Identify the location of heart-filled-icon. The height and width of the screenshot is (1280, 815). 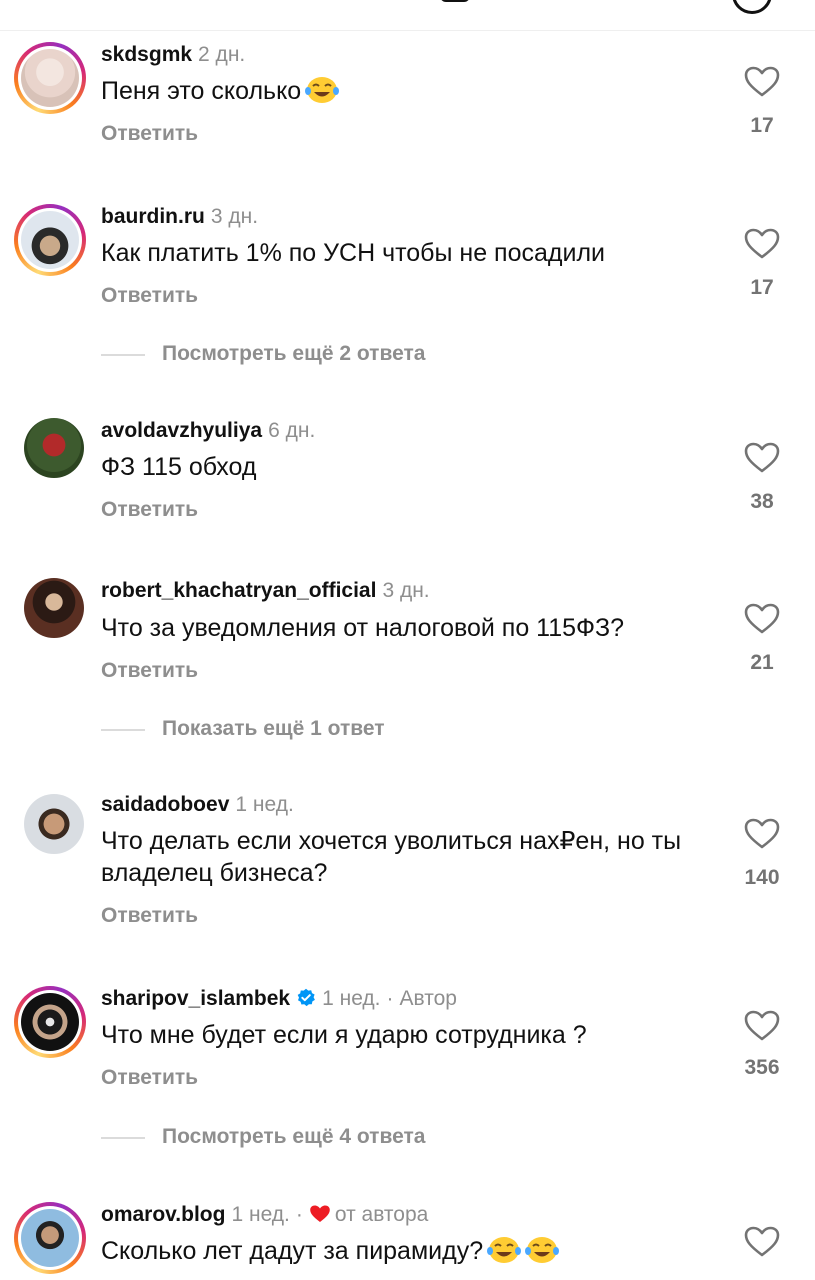
(320, 1213).